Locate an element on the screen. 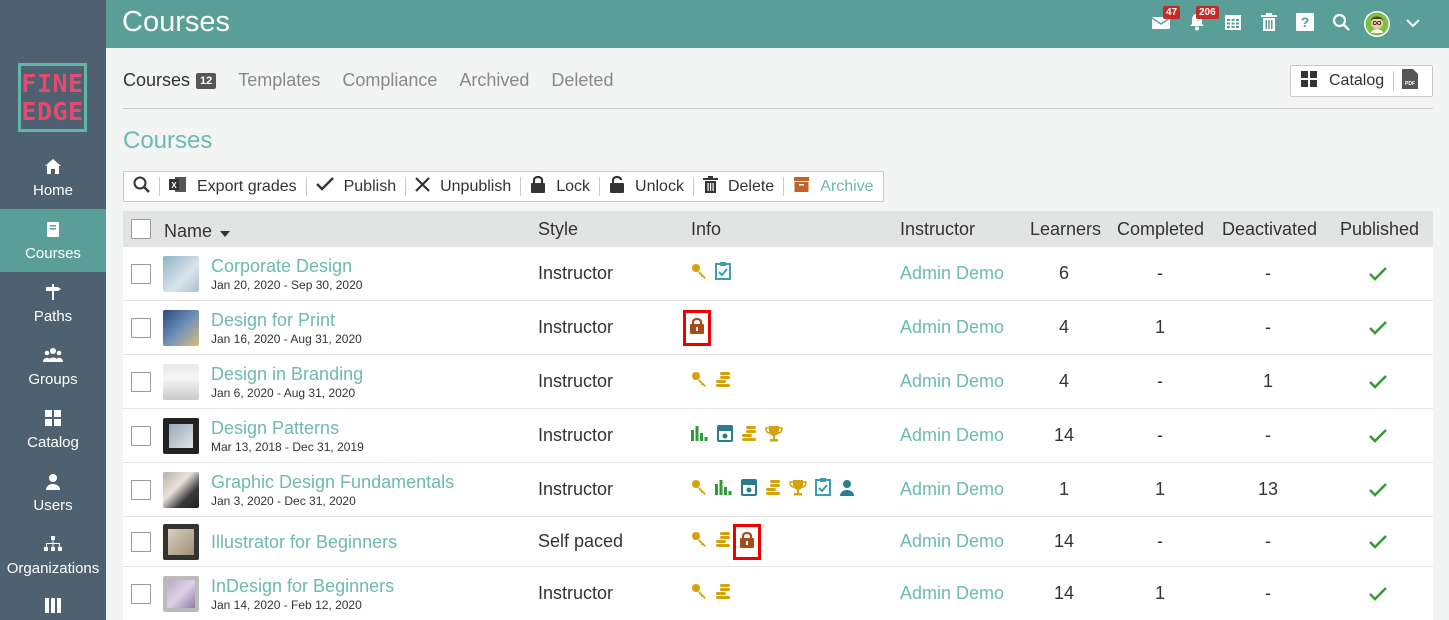  learners-count: 1 is located at coordinates (1063, 489).